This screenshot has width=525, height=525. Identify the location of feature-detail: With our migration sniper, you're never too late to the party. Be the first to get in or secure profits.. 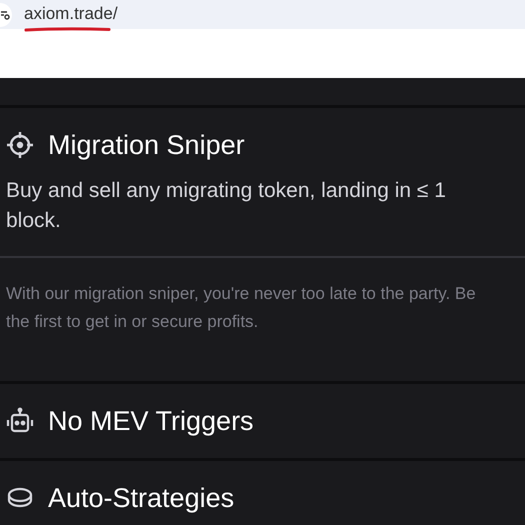
(241, 308).